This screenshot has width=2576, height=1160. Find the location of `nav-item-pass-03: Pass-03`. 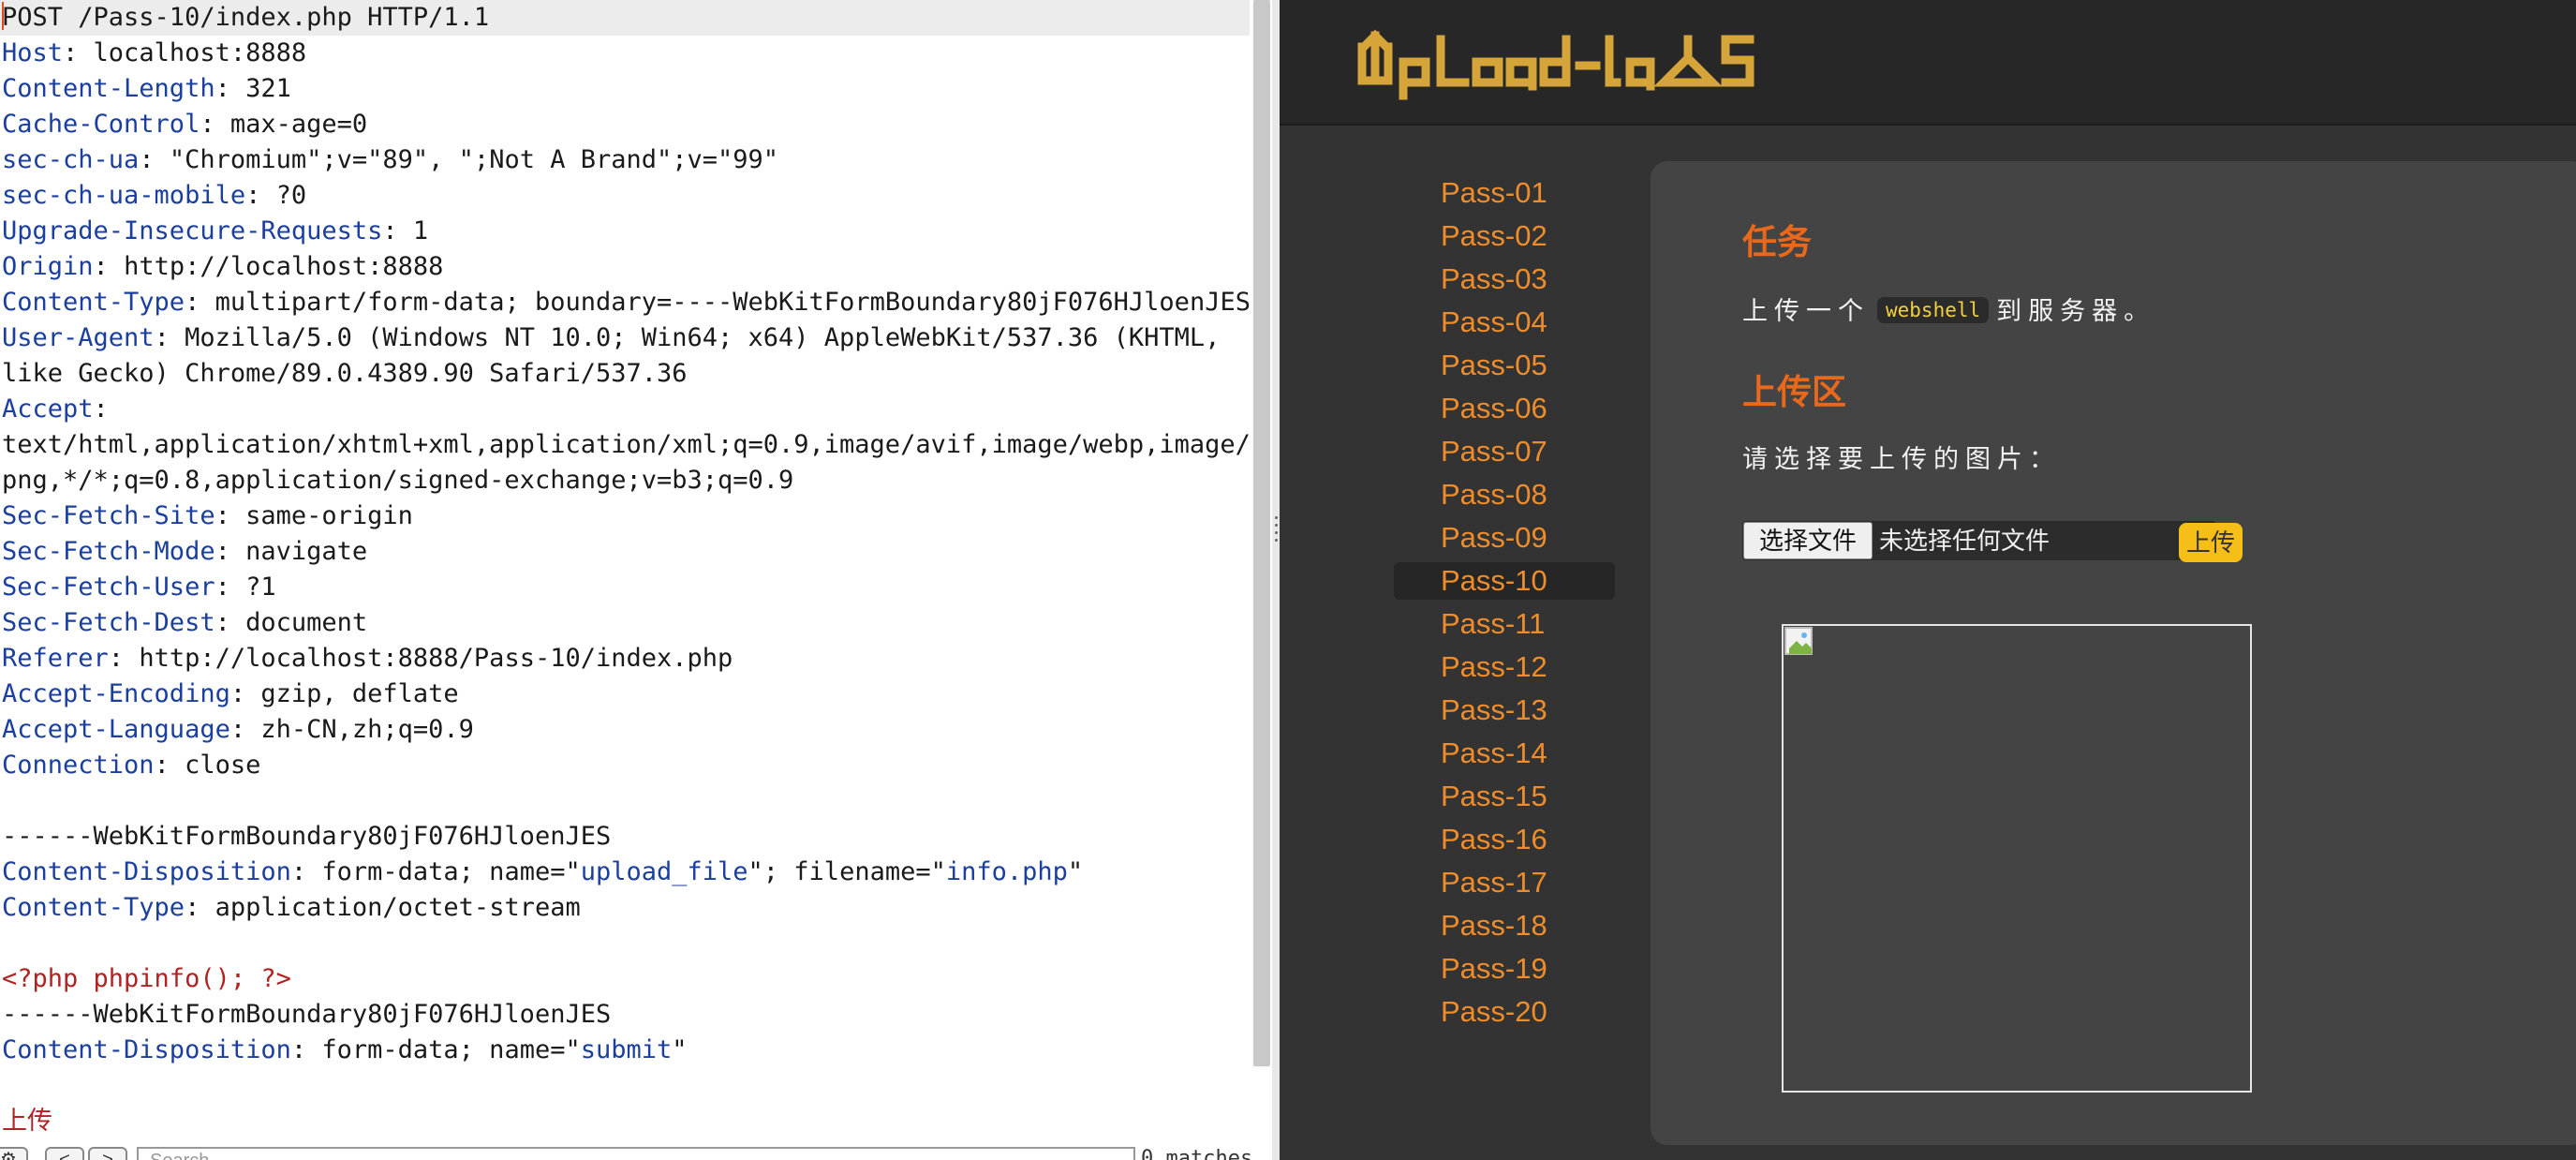

nav-item-pass-03: Pass-03 is located at coordinates (1505, 279).